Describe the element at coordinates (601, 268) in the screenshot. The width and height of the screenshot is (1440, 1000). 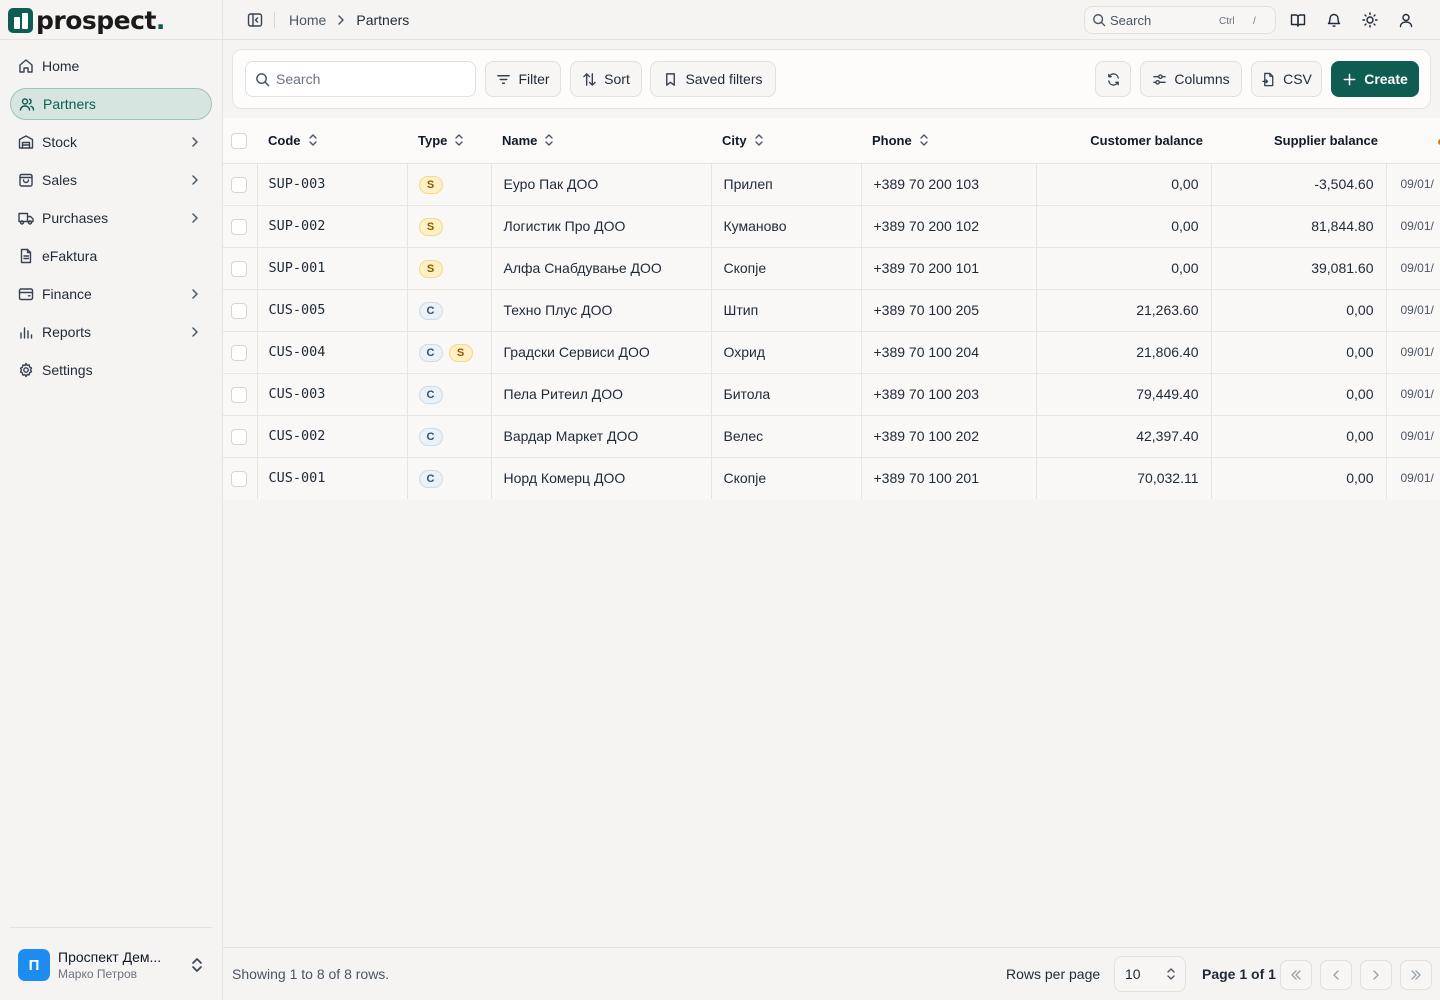
I see `cell-name: Алфа Снабдување ДОО` at that location.